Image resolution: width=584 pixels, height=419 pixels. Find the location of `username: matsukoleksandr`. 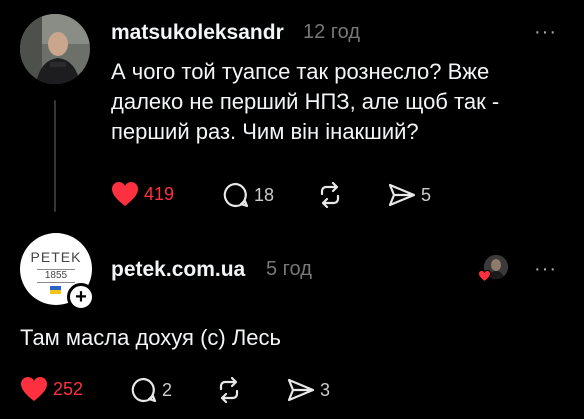

username: matsukoleksandr is located at coordinates (197, 33).